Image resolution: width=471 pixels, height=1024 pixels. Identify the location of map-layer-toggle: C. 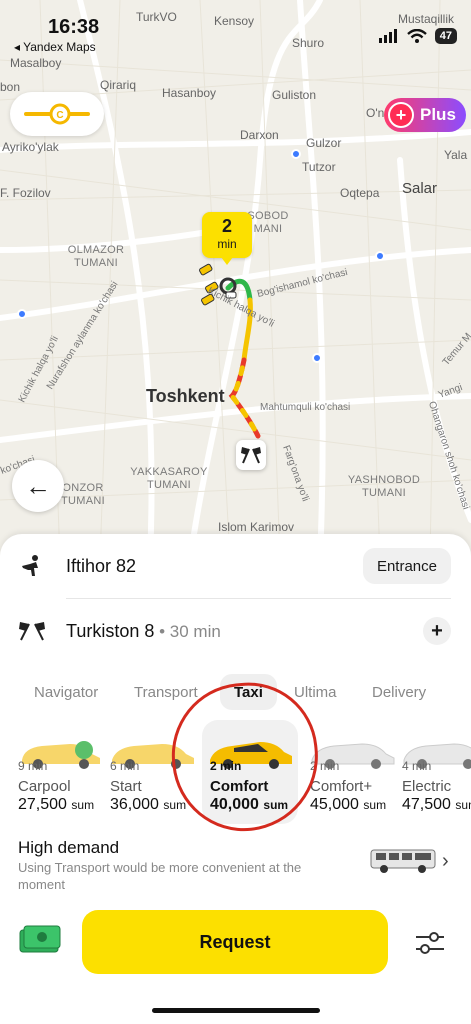
(57, 114).